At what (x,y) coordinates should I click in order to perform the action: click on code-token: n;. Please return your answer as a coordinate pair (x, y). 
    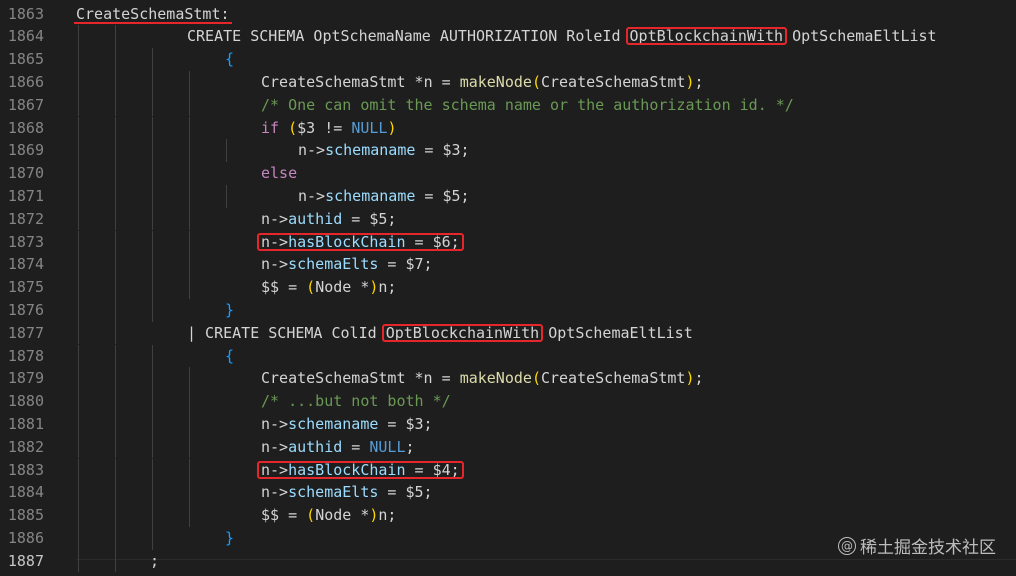
    Looking at the image, I should click on (387, 515).